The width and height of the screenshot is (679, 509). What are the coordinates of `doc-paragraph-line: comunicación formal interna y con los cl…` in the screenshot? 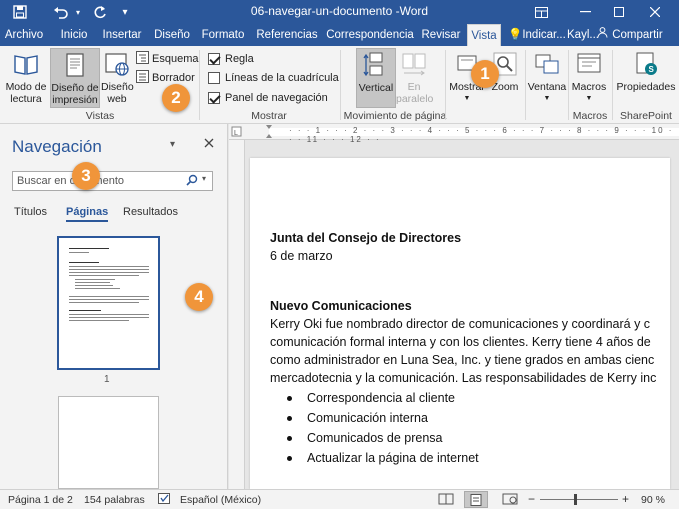 It's located at (460, 342).